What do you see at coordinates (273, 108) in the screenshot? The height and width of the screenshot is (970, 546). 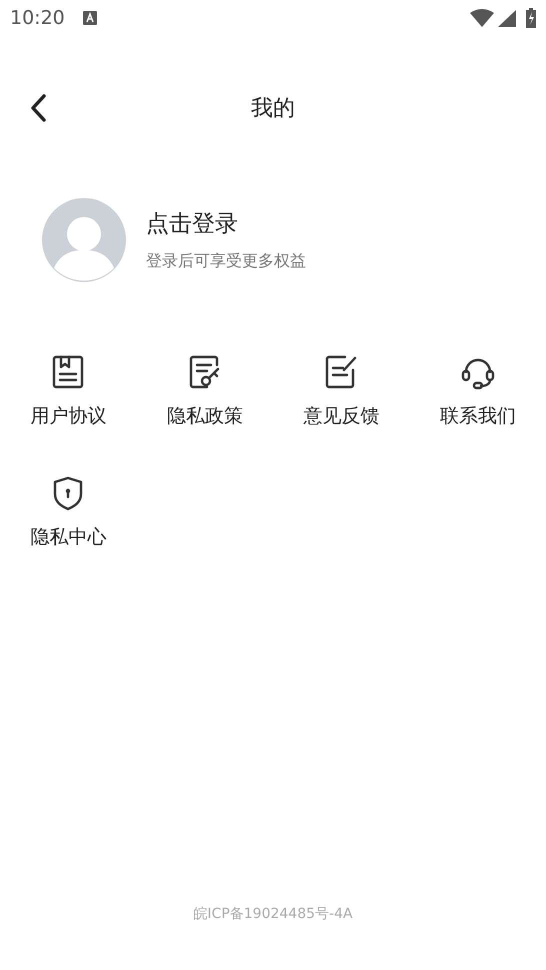 I see `page-title: 我的` at bounding box center [273, 108].